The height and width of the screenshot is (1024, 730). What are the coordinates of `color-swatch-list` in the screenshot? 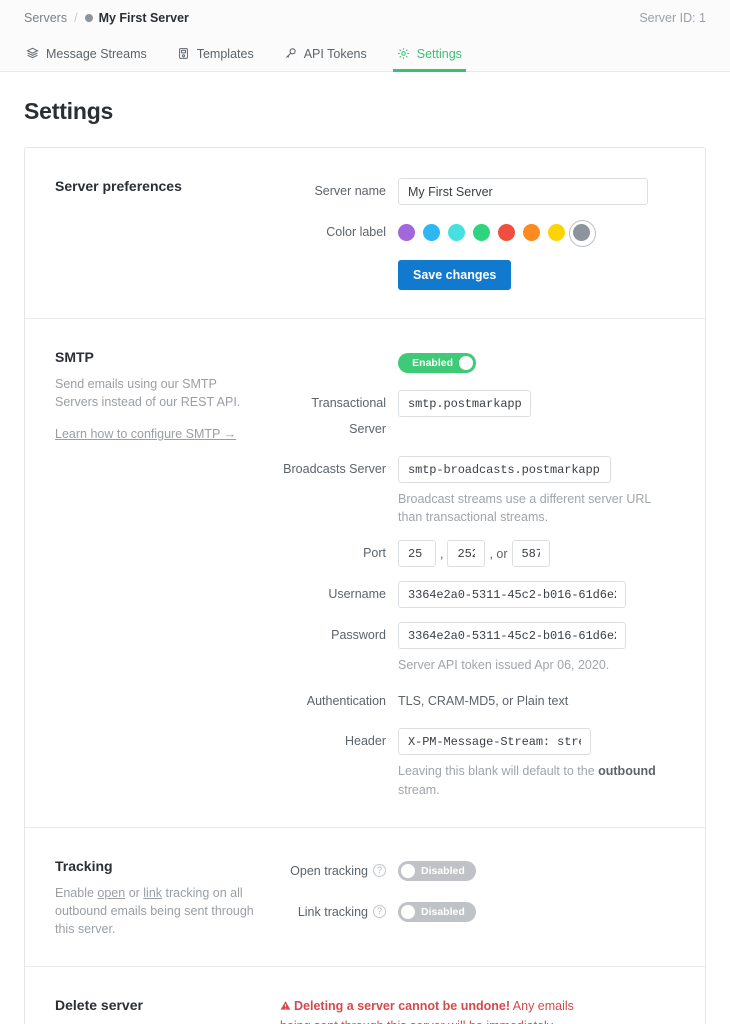 It's located at (536, 233).